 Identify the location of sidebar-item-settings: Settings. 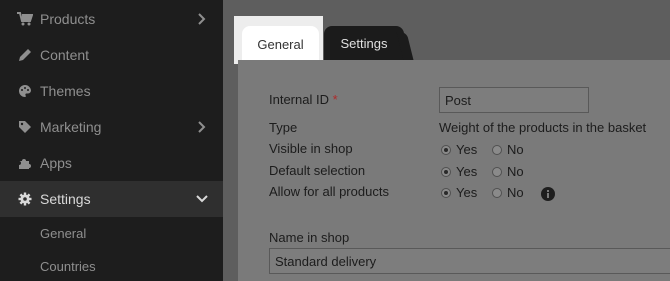
(111, 199).